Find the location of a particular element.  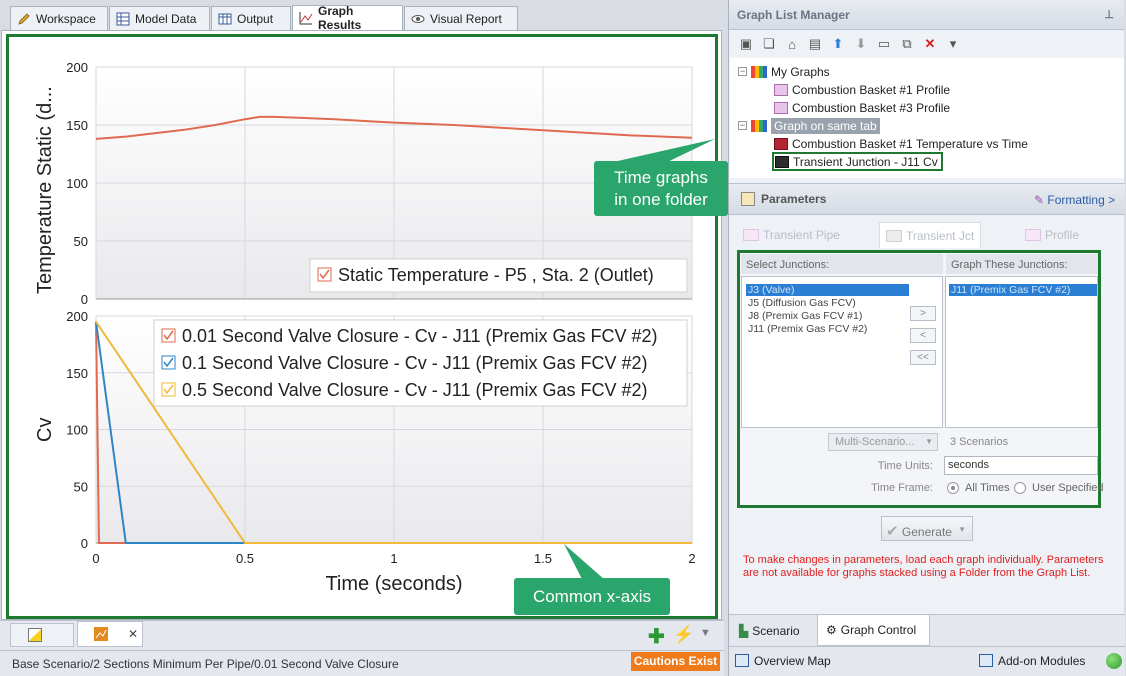

x-tick-label: 1 is located at coordinates (393, 558).